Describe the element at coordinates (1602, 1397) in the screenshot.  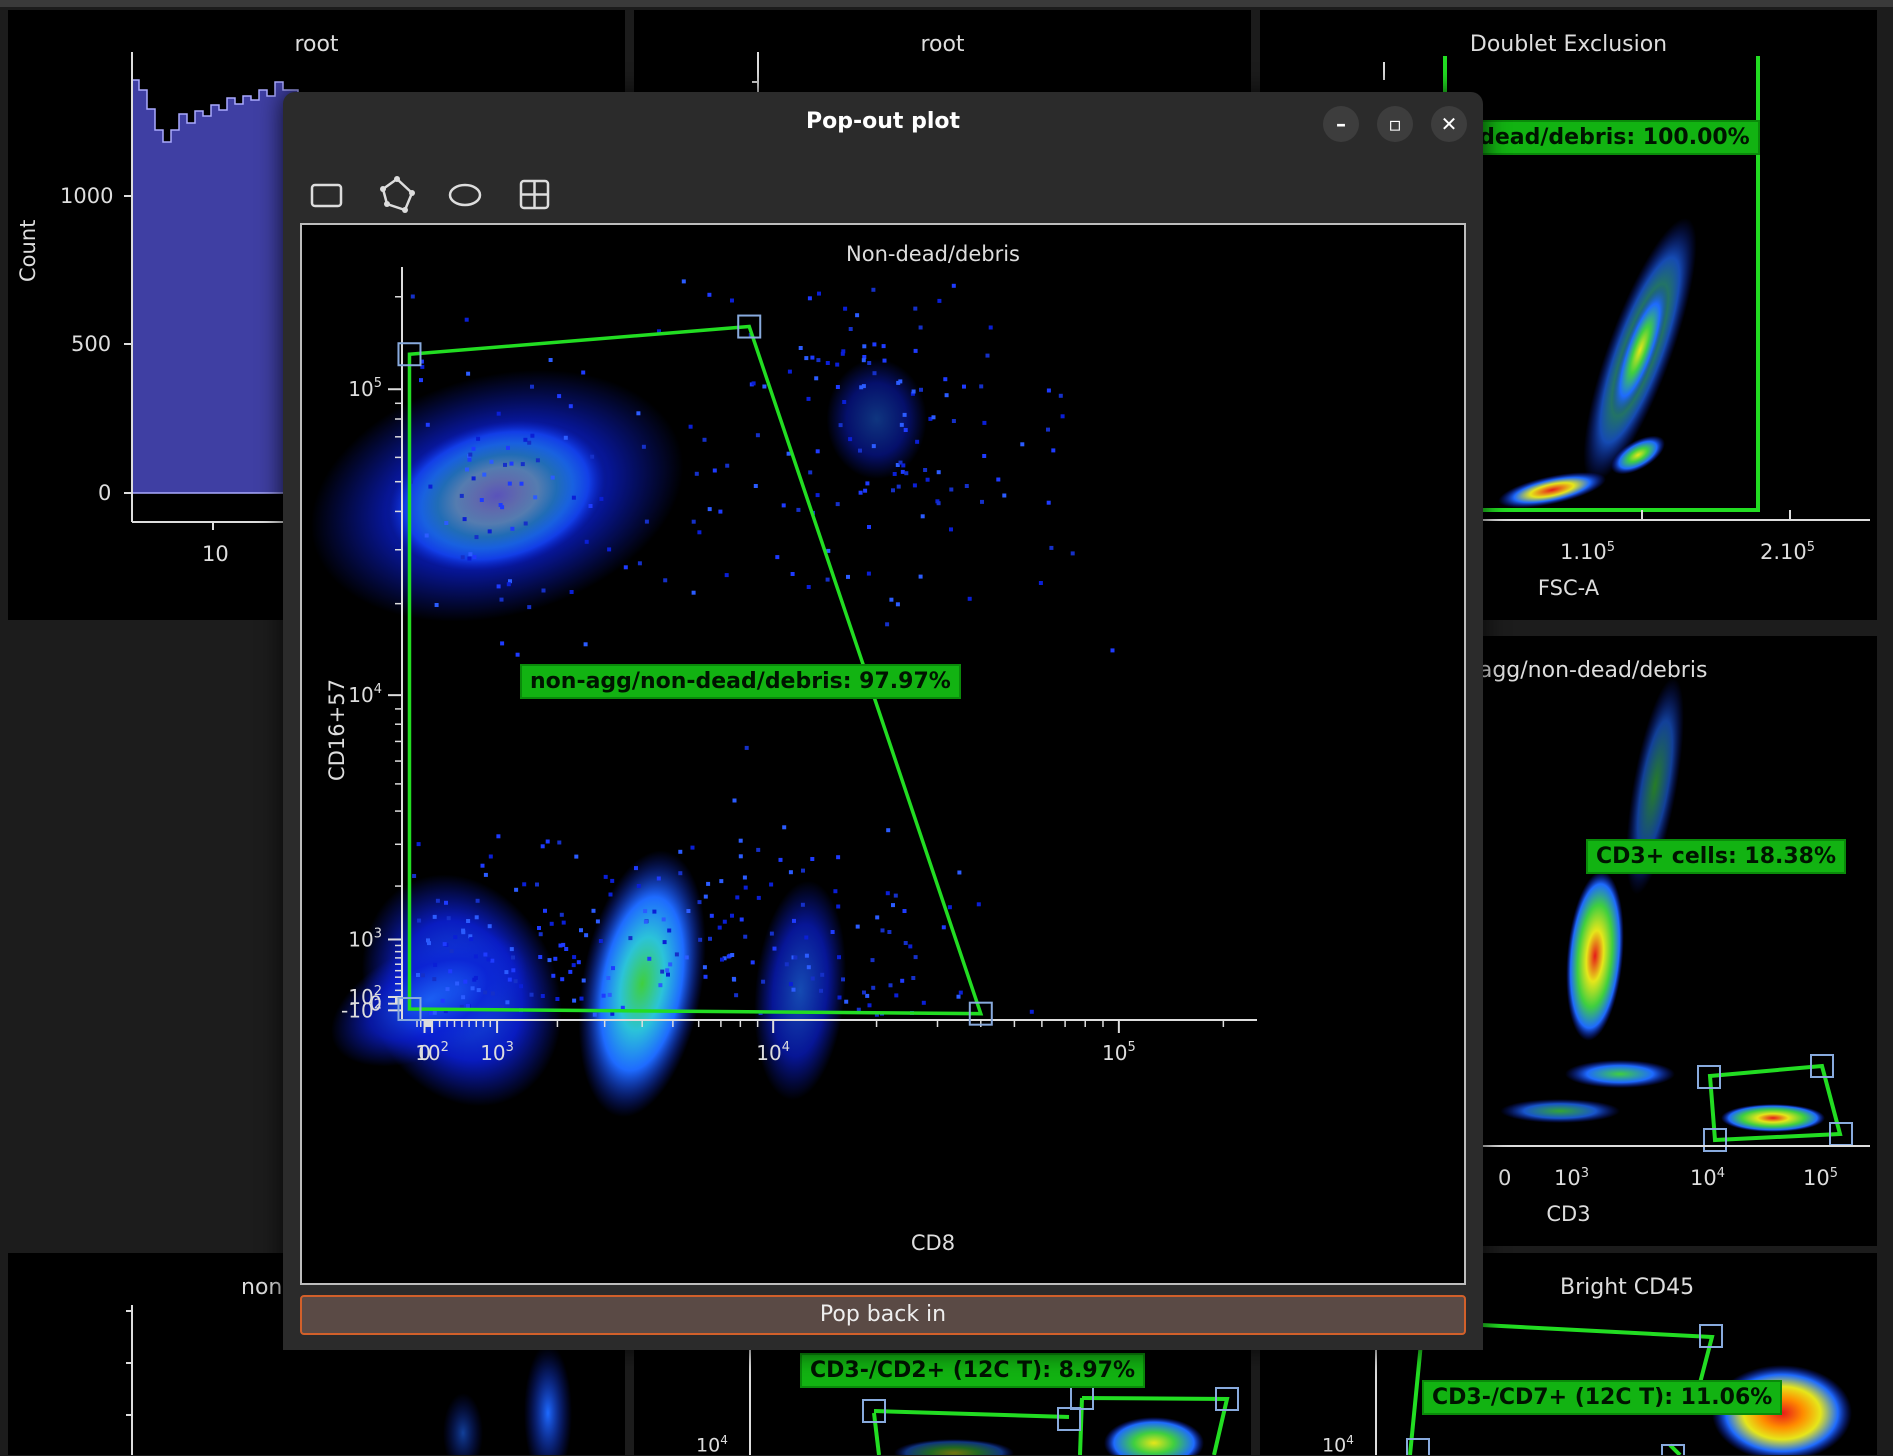
I see `gate-label: CD3-/CD7+ (12C T): 11.06%` at that location.